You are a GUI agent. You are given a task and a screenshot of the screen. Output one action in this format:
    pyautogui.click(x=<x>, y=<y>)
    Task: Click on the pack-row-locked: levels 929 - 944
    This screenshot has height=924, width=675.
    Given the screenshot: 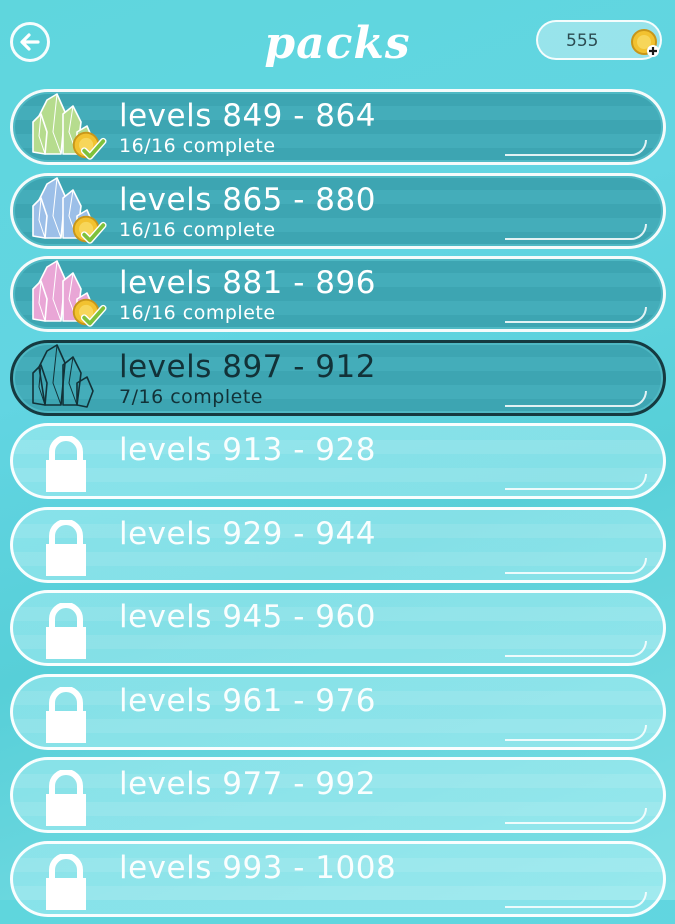 What is the action you would take?
    pyautogui.click(x=338, y=544)
    